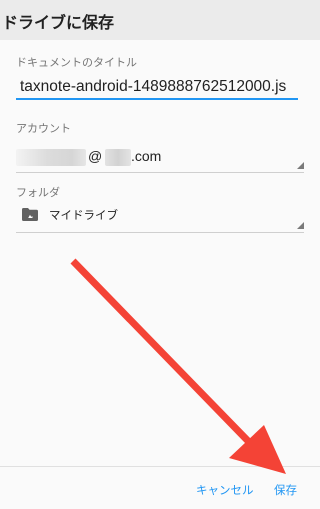 This screenshot has height=509, width=320. I want to click on document-title-input, so click(157, 88).